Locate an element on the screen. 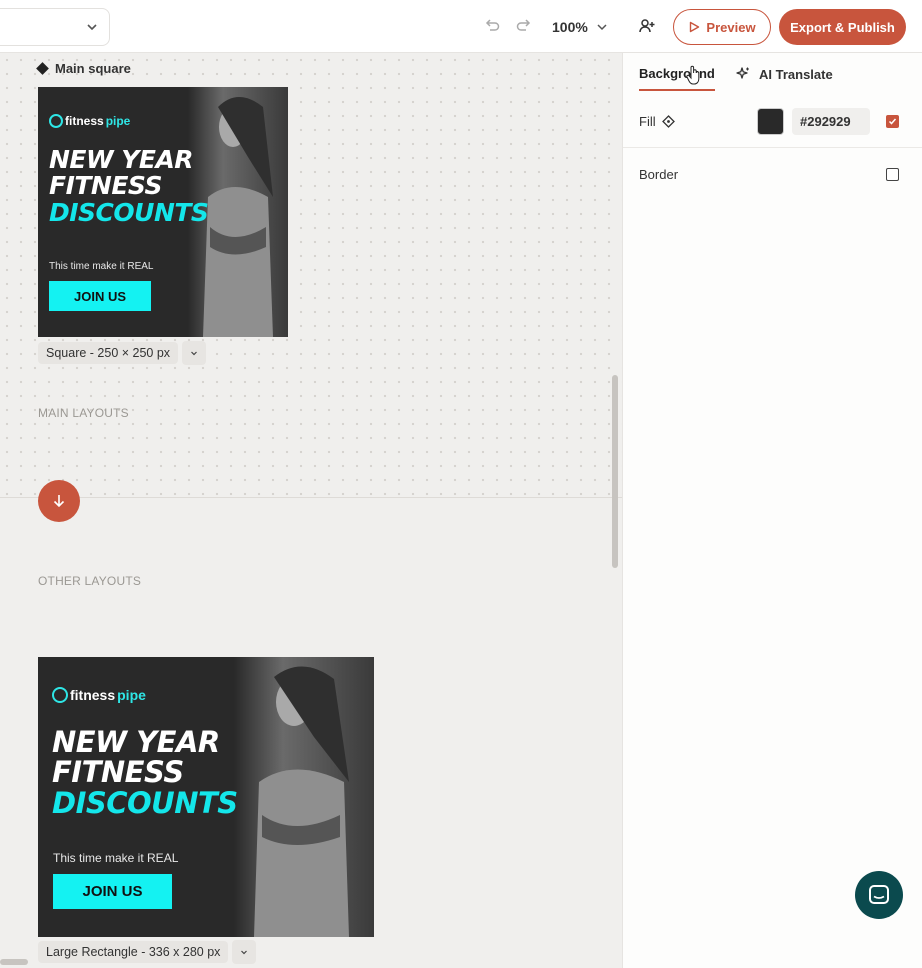 The image size is (922, 968). model-photo is located at coordinates (304, 797).